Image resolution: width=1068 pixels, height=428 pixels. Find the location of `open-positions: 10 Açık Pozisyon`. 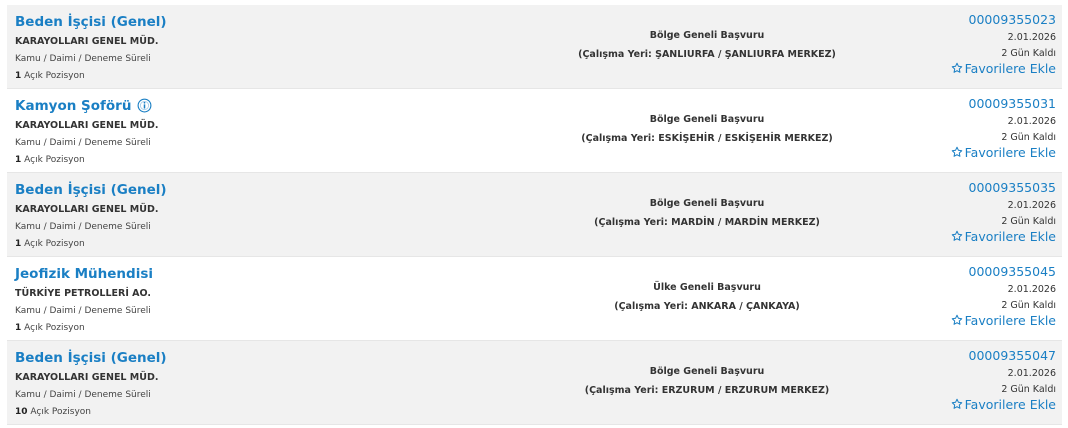

open-positions: 10 Açık Pozisyon is located at coordinates (215, 412).